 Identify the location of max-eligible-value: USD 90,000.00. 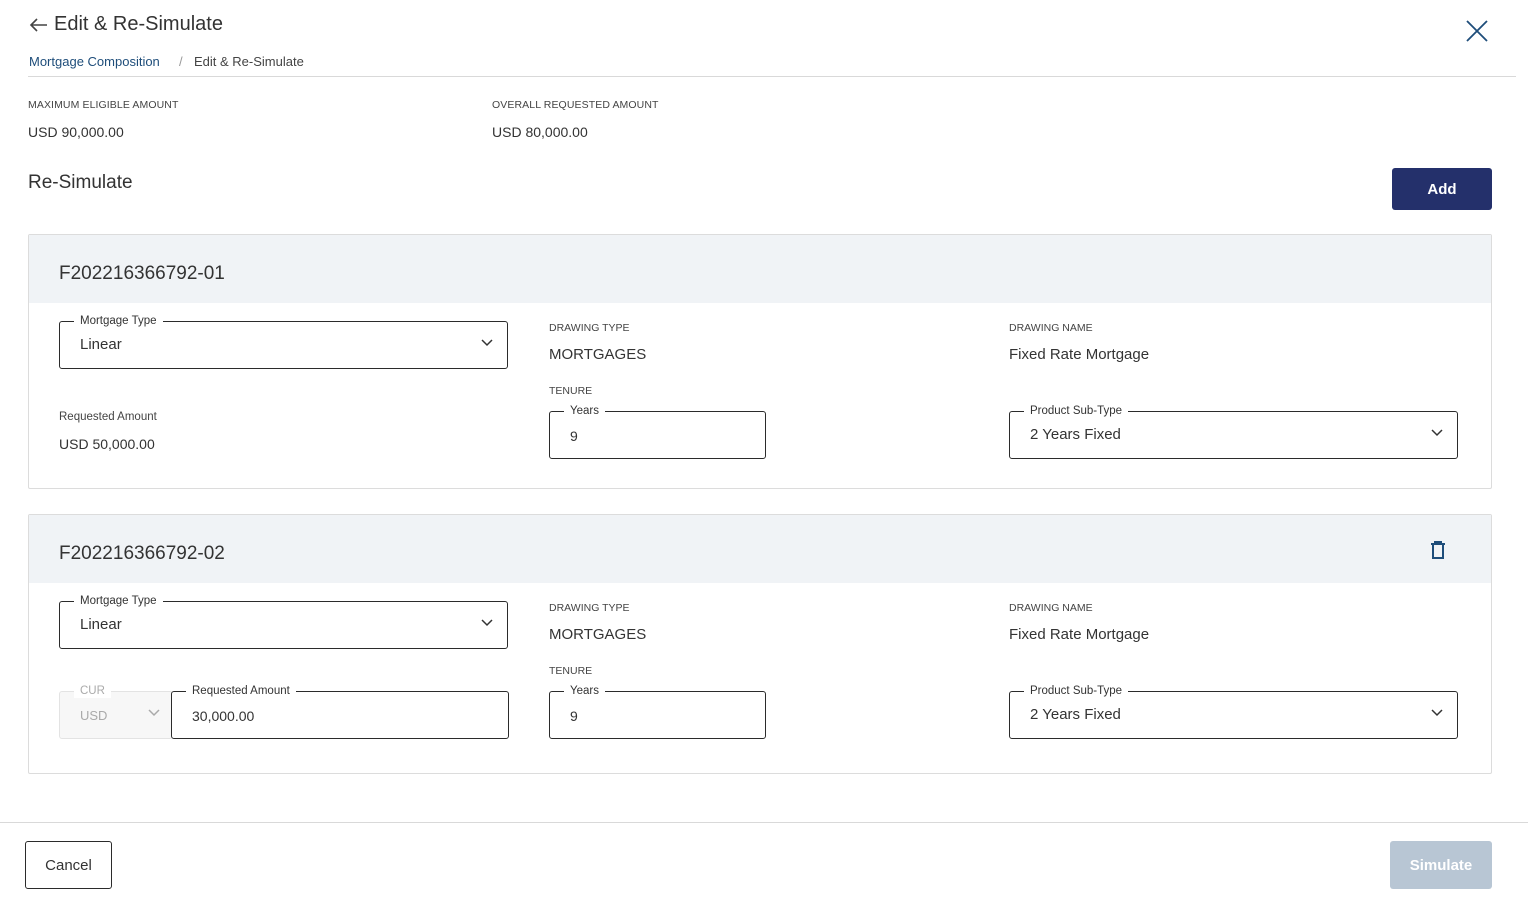
(76, 132).